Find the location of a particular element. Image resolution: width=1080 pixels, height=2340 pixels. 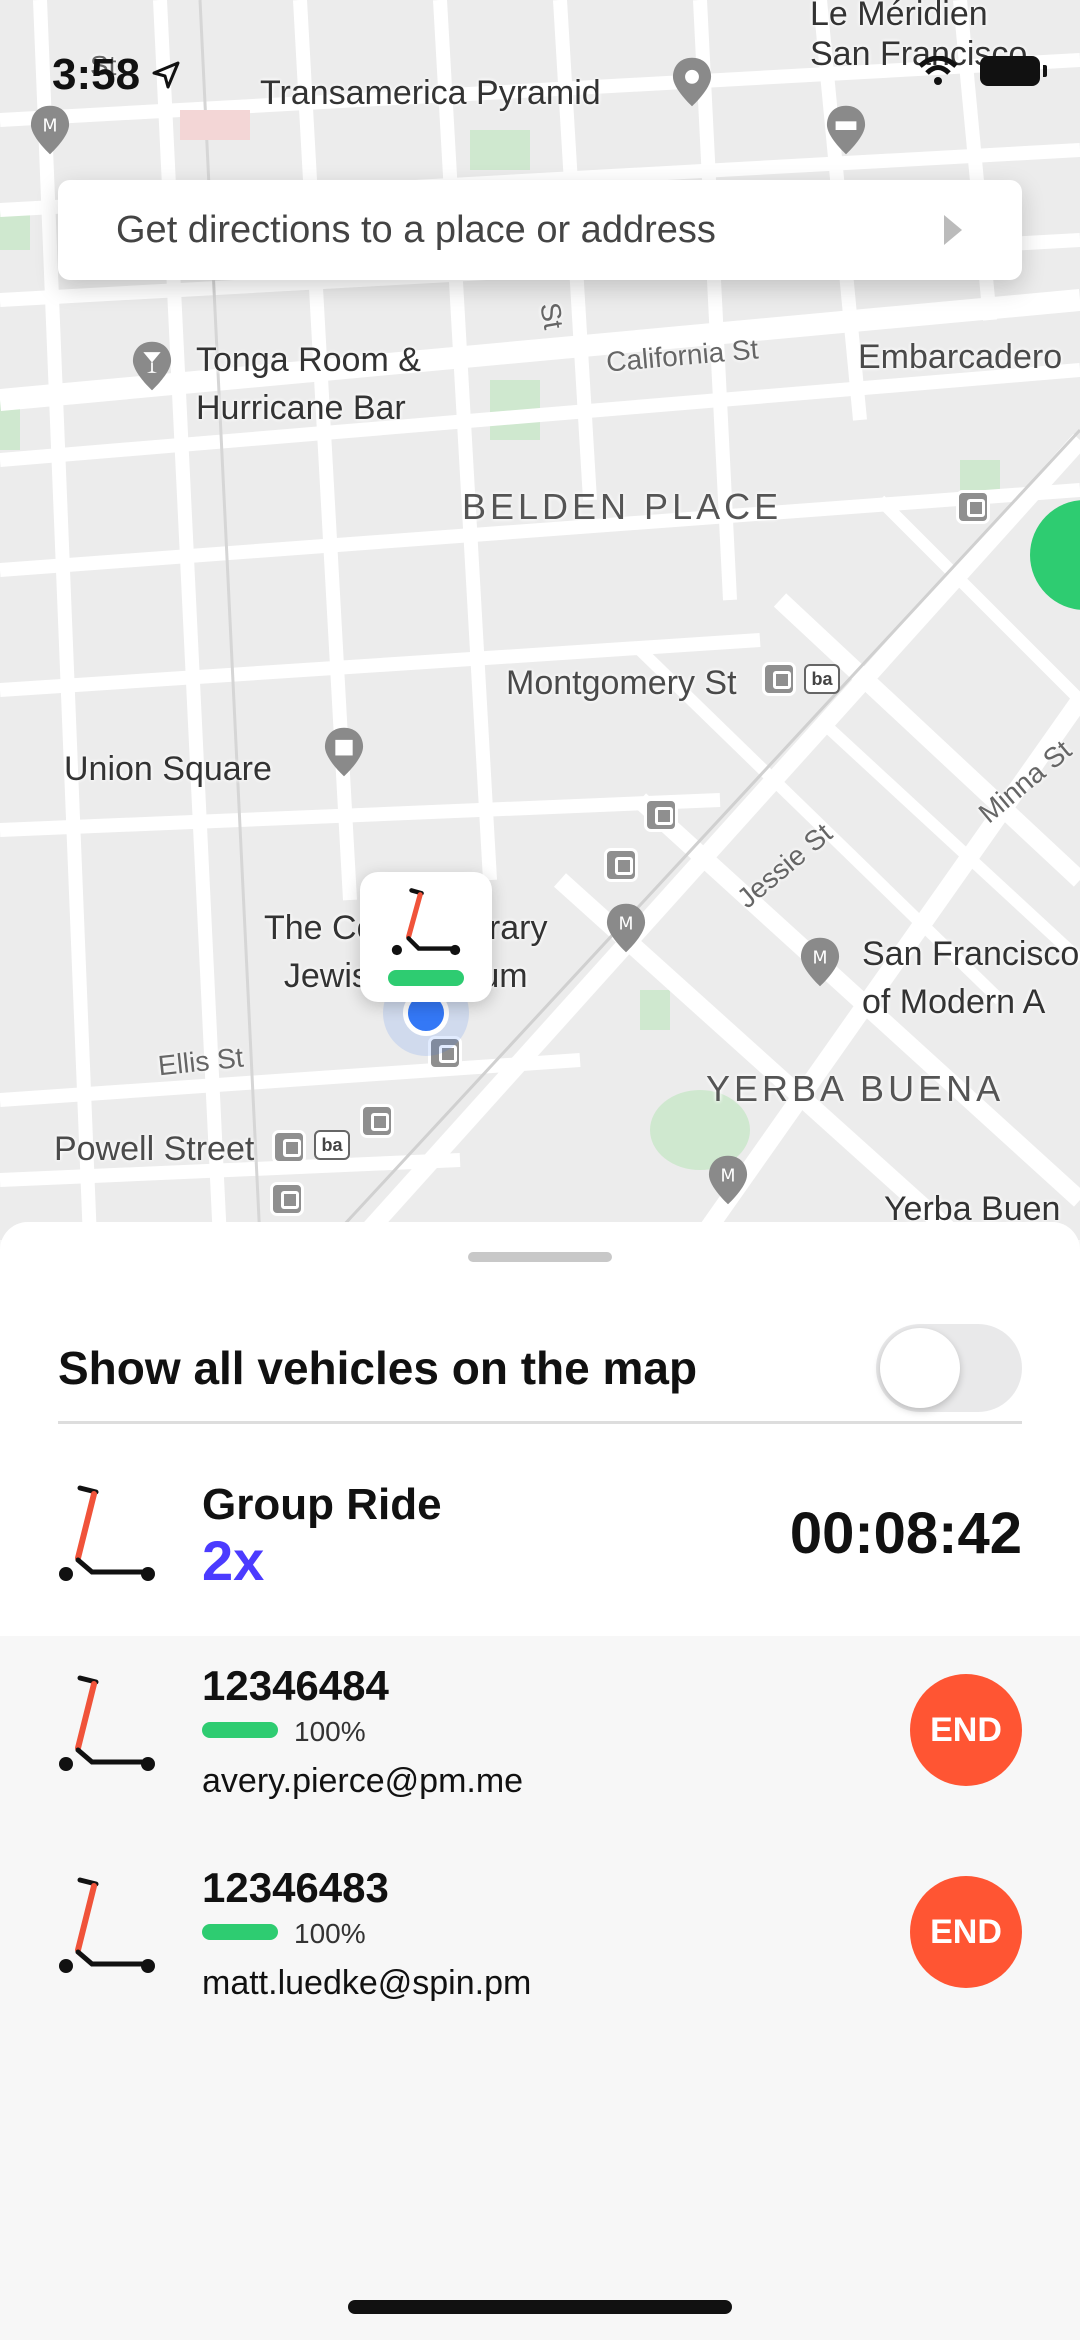

map-label-st-vertical: St is located at coordinates (552, 316).